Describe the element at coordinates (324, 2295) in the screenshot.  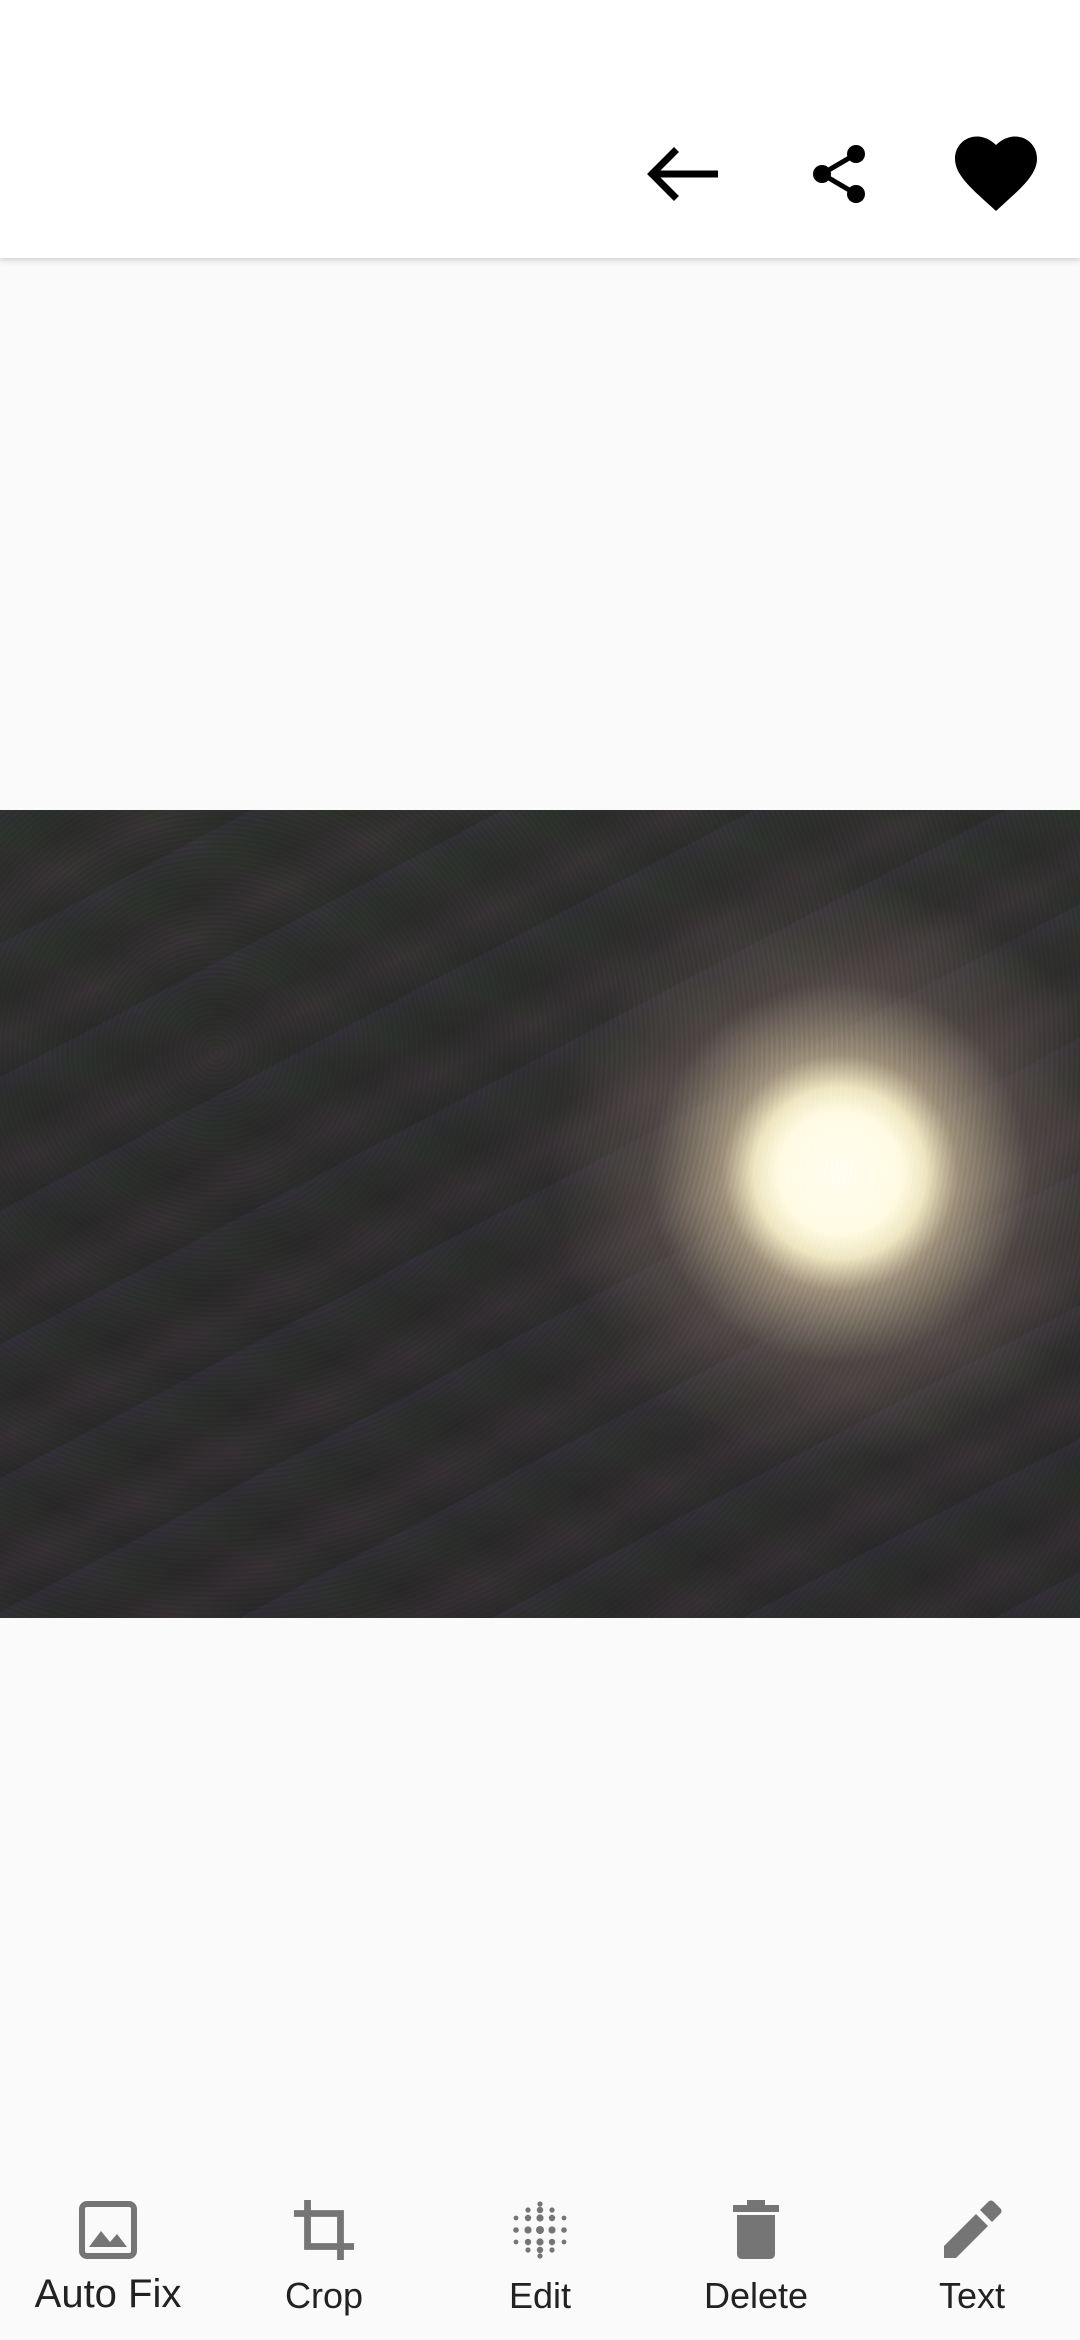
I see `crop-label: Crop` at that location.